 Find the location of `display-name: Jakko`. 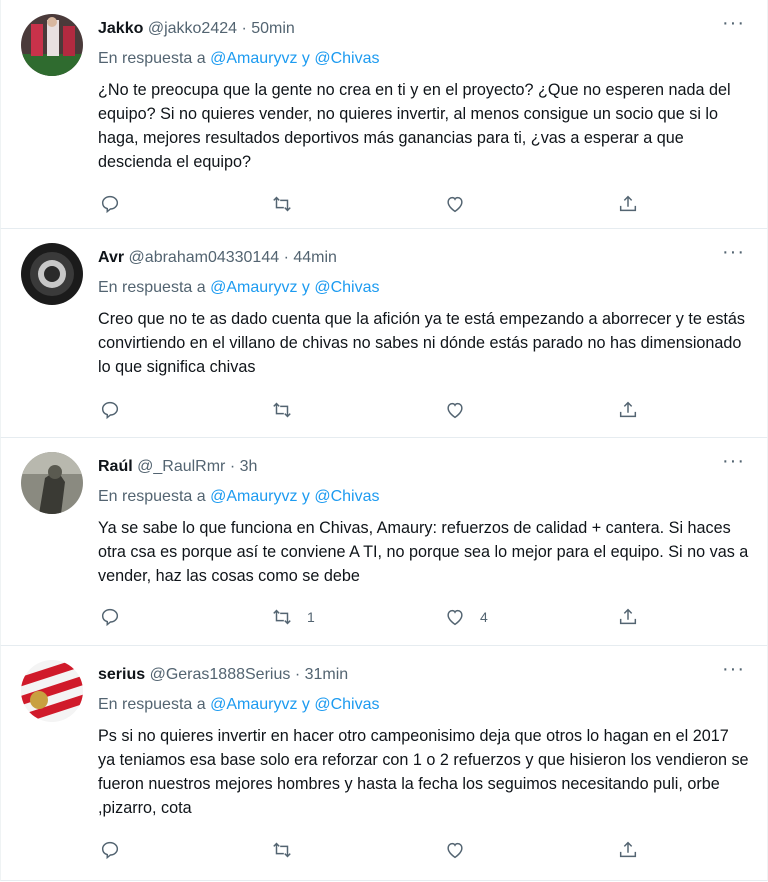

display-name: Jakko is located at coordinates (120, 28).